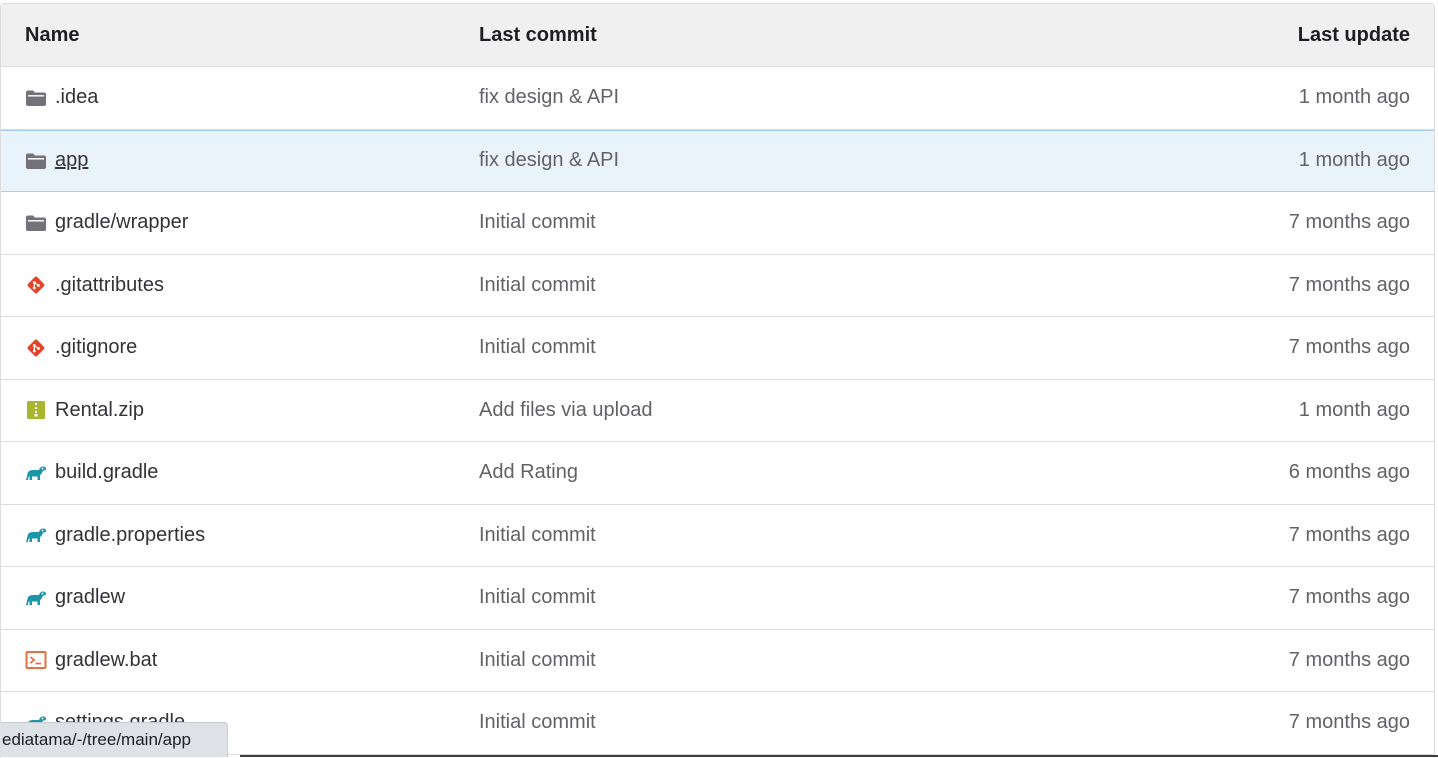 The height and width of the screenshot is (758, 1438). What do you see at coordinates (106, 660) in the screenshot?
I see `file-name-link: gradlew.bat` at bounding box center [106, 660].